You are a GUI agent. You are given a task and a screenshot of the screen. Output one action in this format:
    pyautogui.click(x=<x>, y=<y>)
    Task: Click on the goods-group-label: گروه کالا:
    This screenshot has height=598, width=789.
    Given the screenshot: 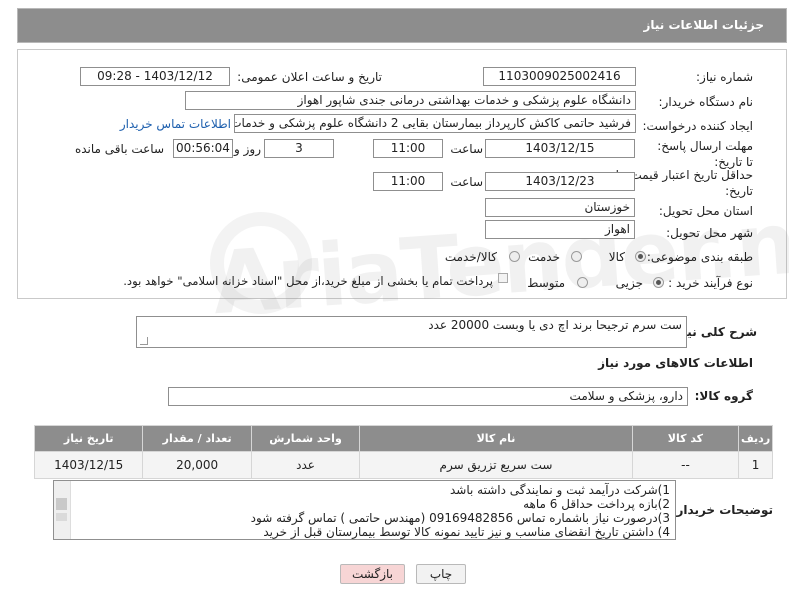 What is the action you would take?
    pyautogui.click(x=723, y=396)
    